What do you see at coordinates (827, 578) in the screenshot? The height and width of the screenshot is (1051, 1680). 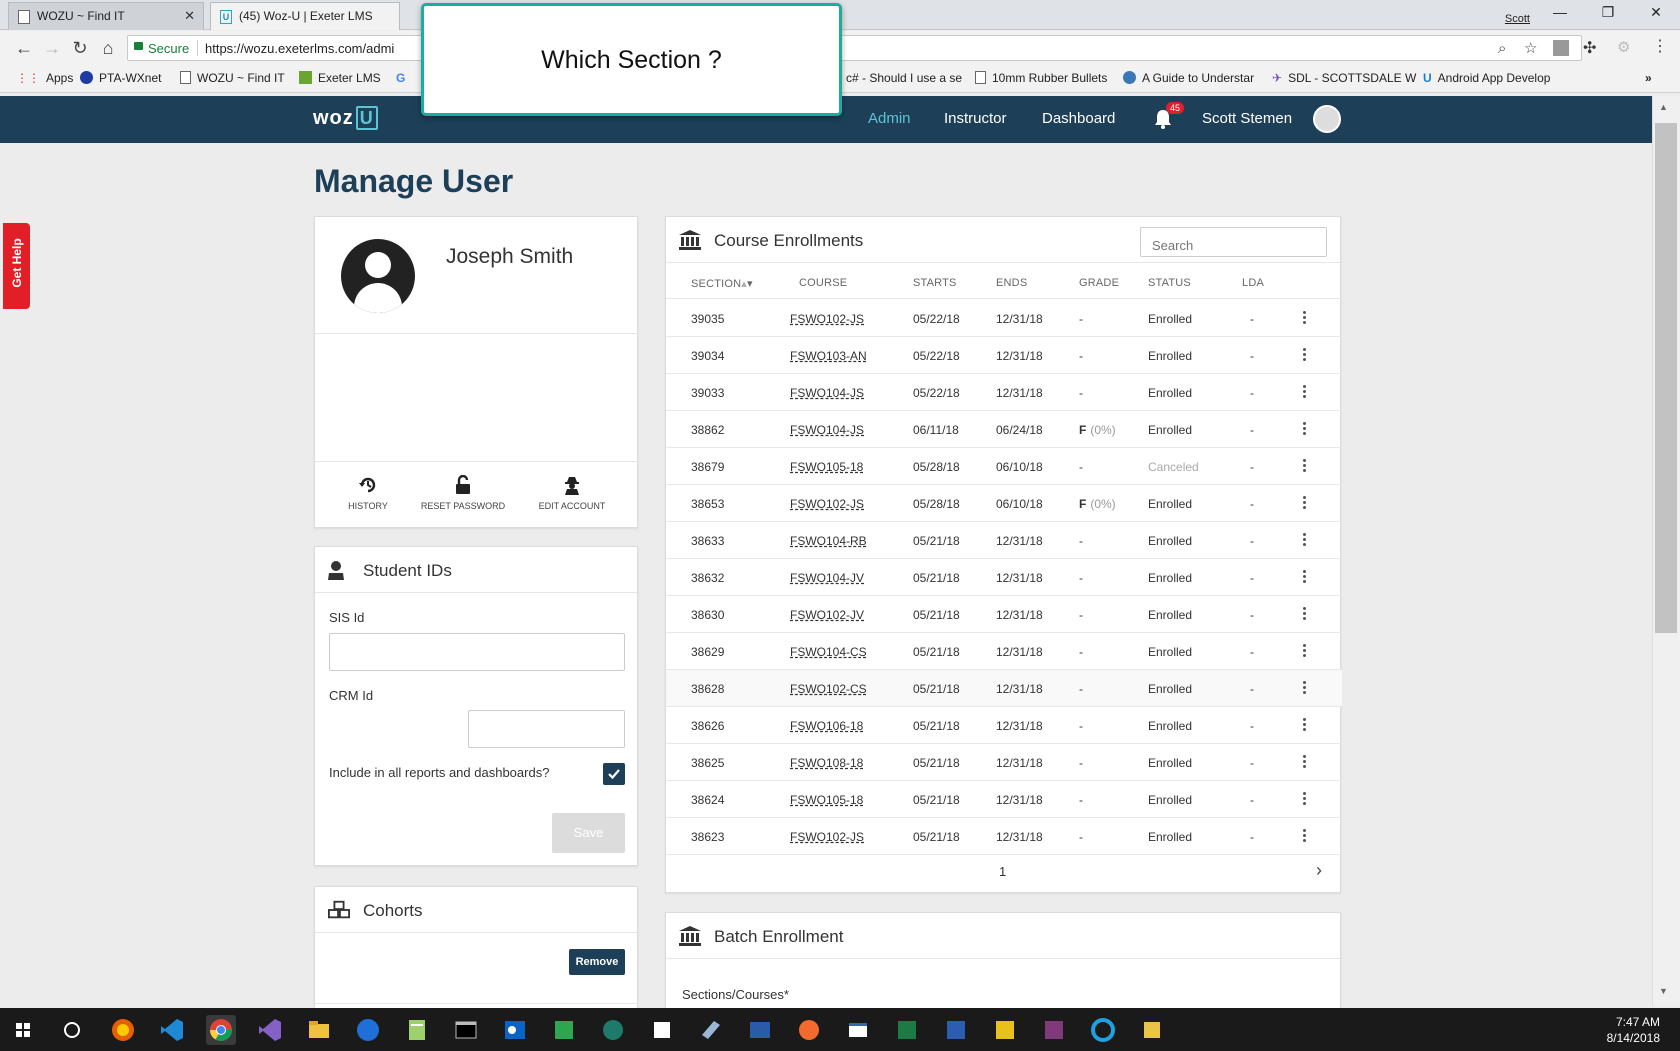 I see `cell-course: FSWO104-JV` at bounding box center [827, 578].